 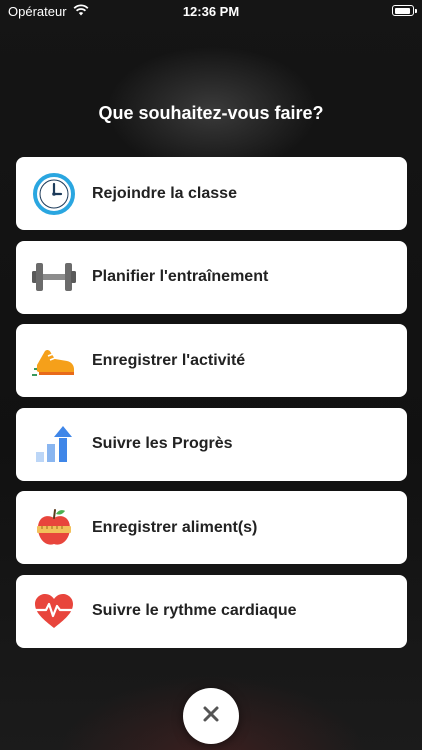 I want to click on heart-rate-icon, so click(x=54, y=611).